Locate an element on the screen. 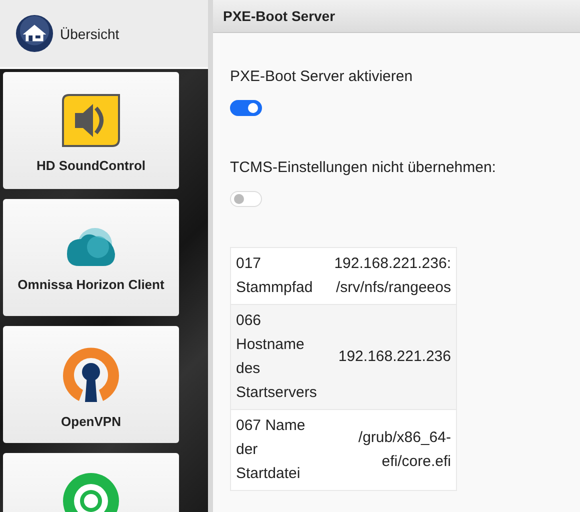  tile-label: OpenVPN is located at coordinates (91, 421).